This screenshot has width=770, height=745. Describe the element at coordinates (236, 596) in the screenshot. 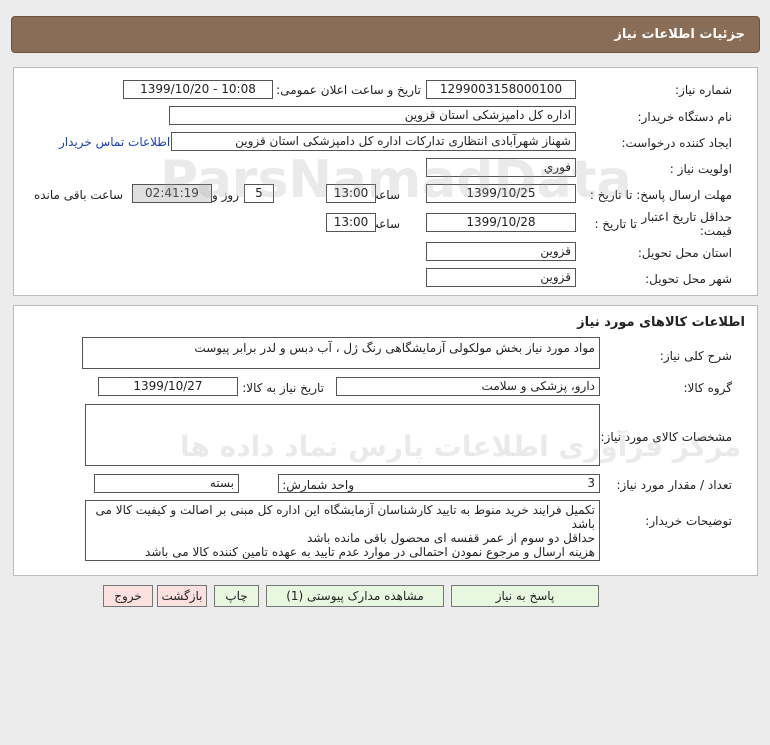

I see `print-button: چاپ` at that location.